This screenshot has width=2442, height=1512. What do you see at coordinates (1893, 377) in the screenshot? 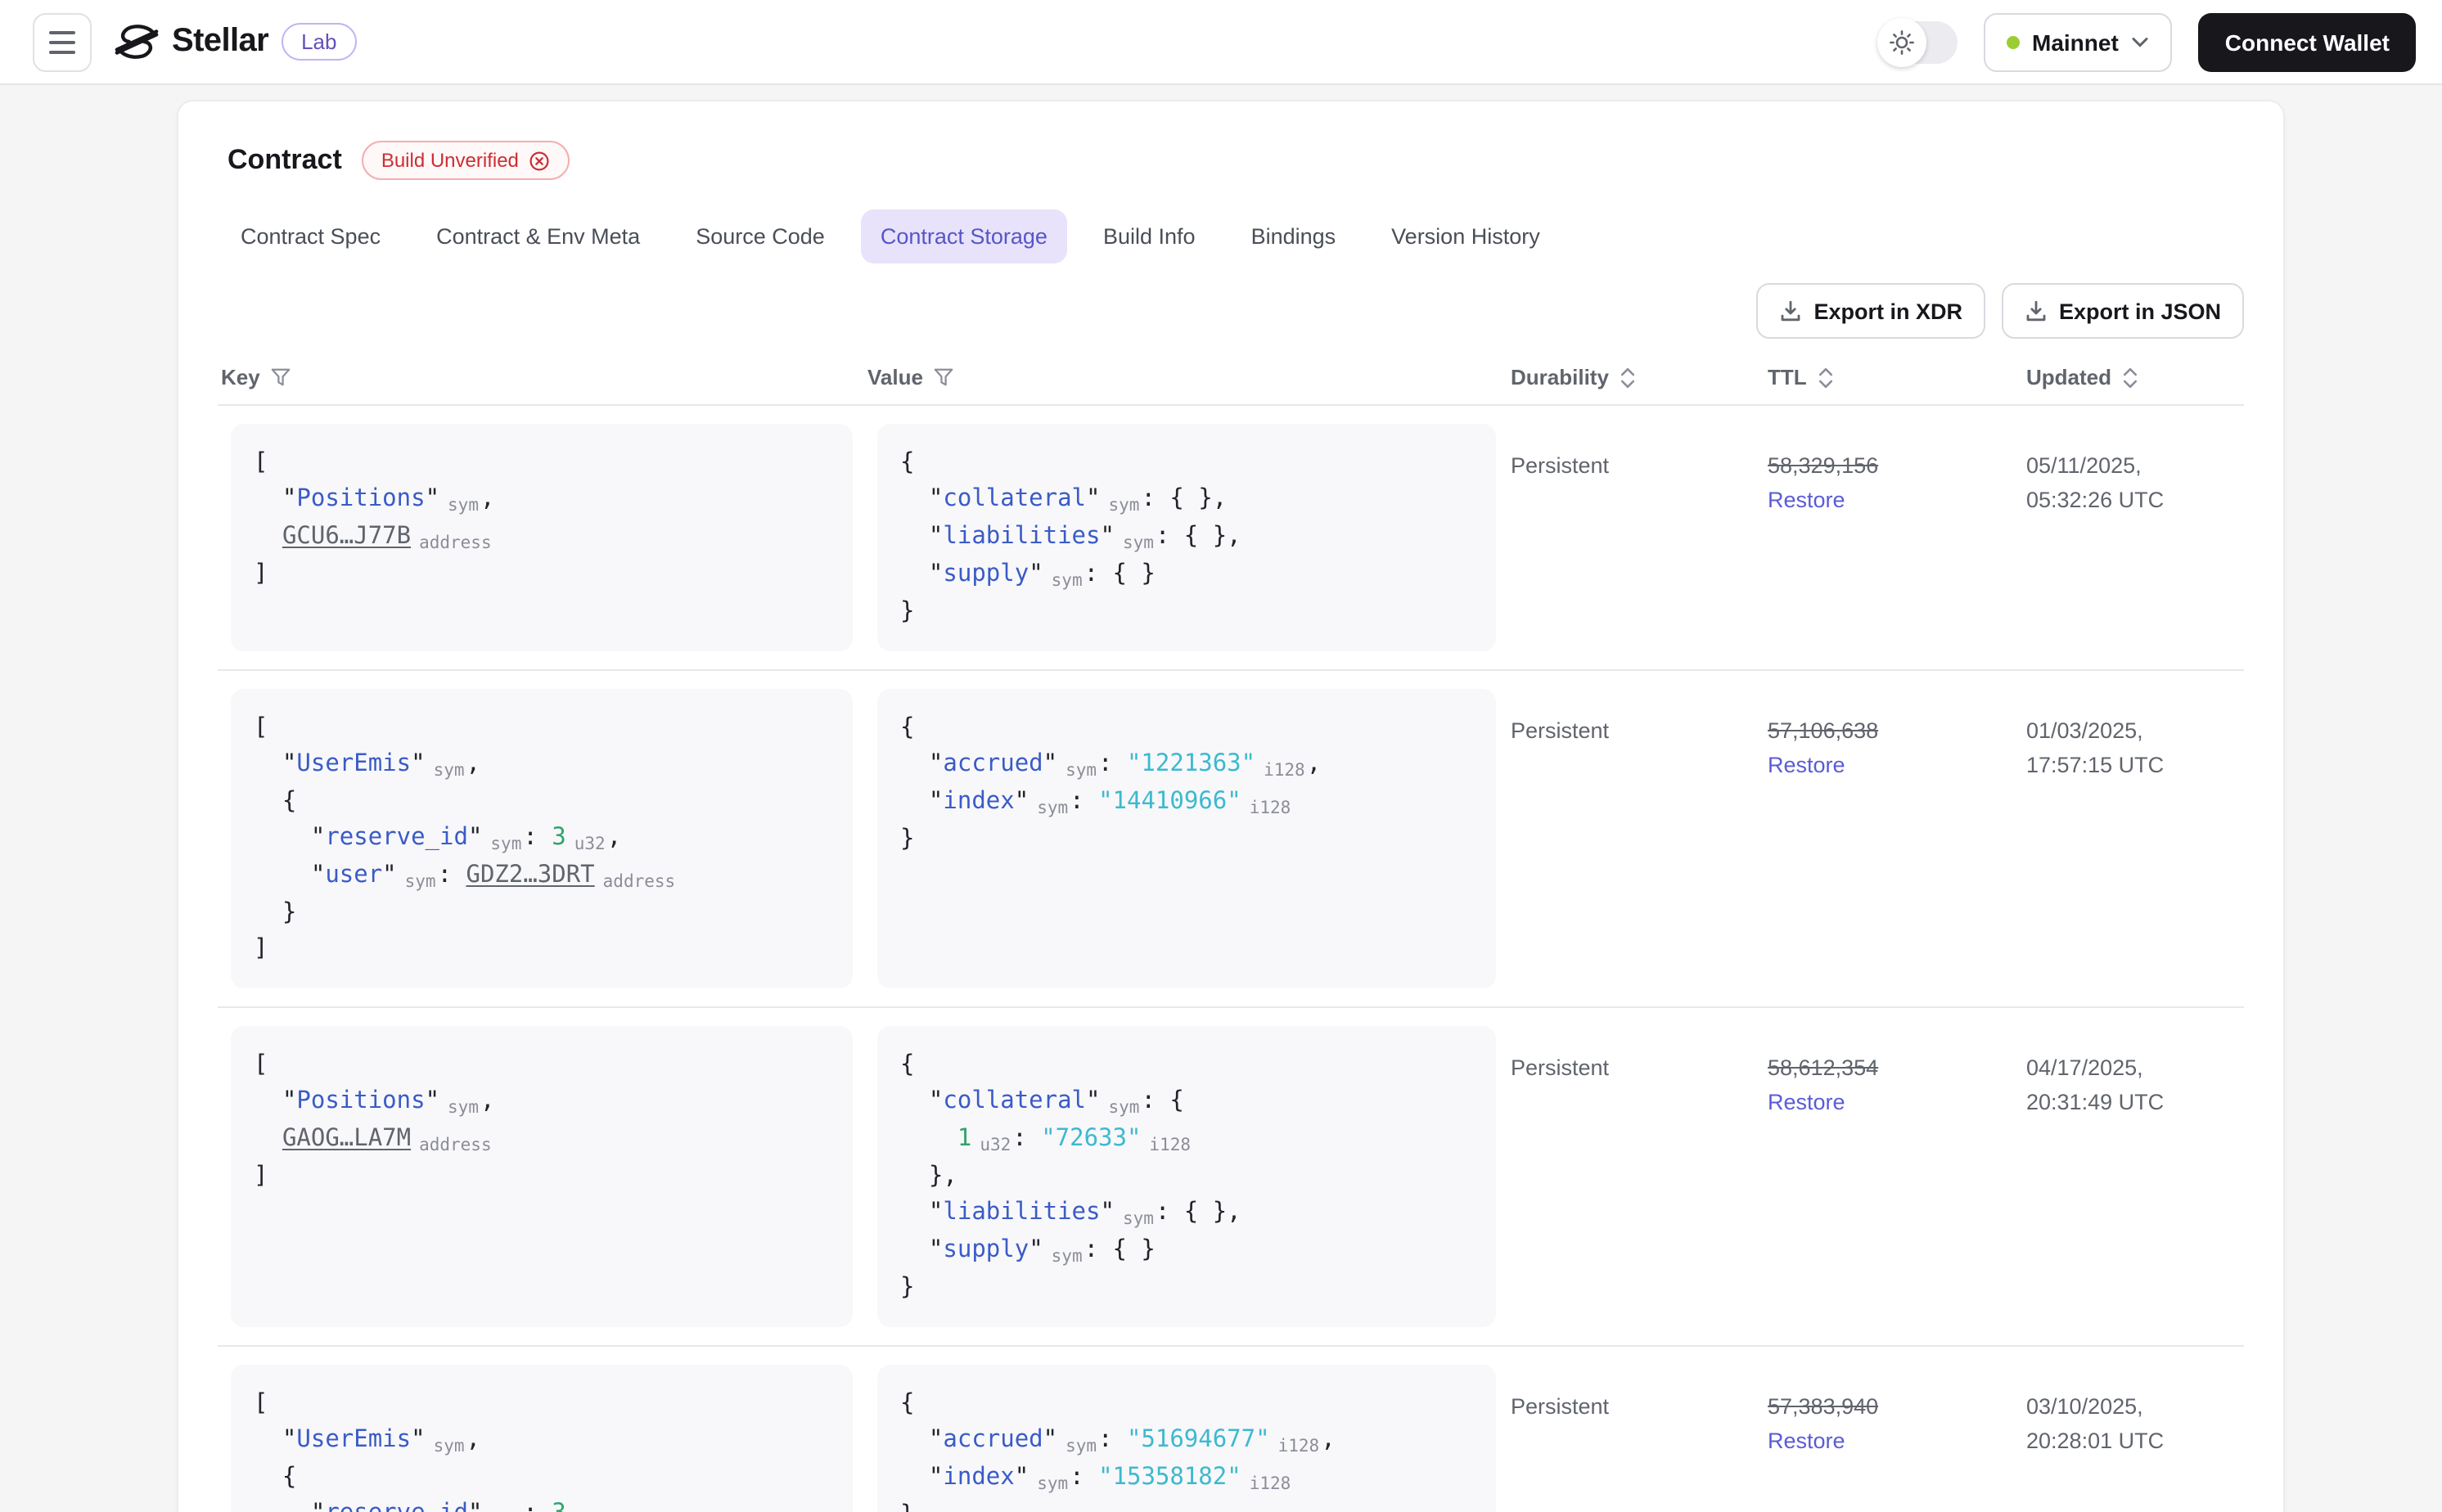
I see `column-header-ttl: TTL` at bounding box center [1893, 377].